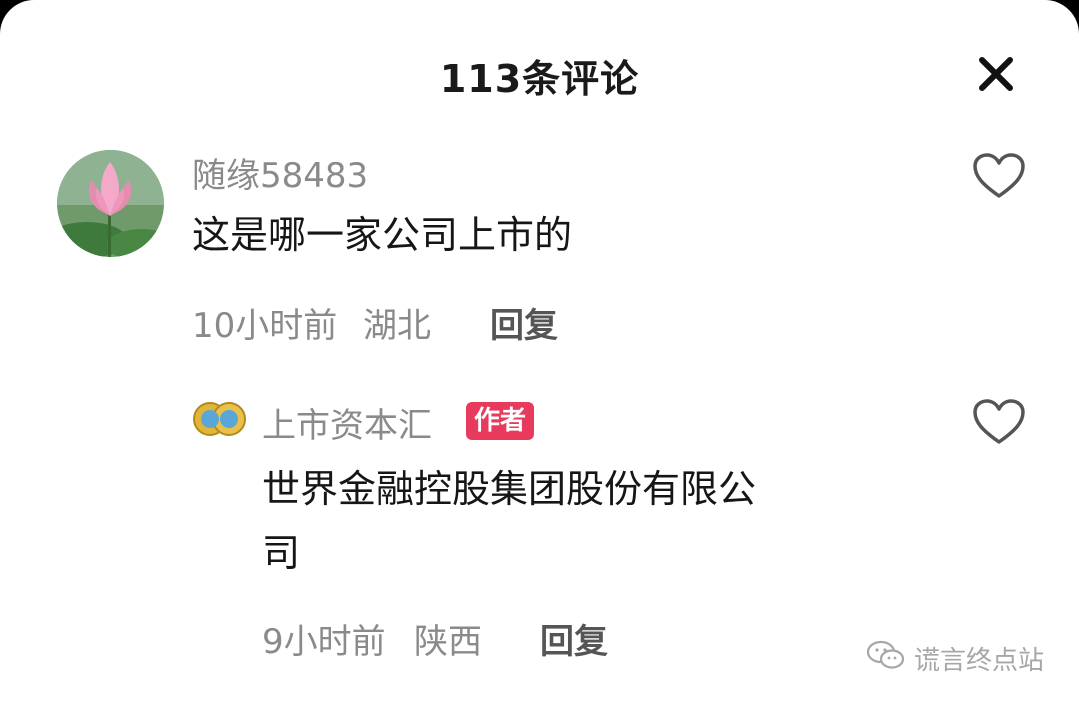  What do you see at coordinates (265, 326) in the screenshot?
I see `comment-time: 10小时前` at bounding box center [265, 326].